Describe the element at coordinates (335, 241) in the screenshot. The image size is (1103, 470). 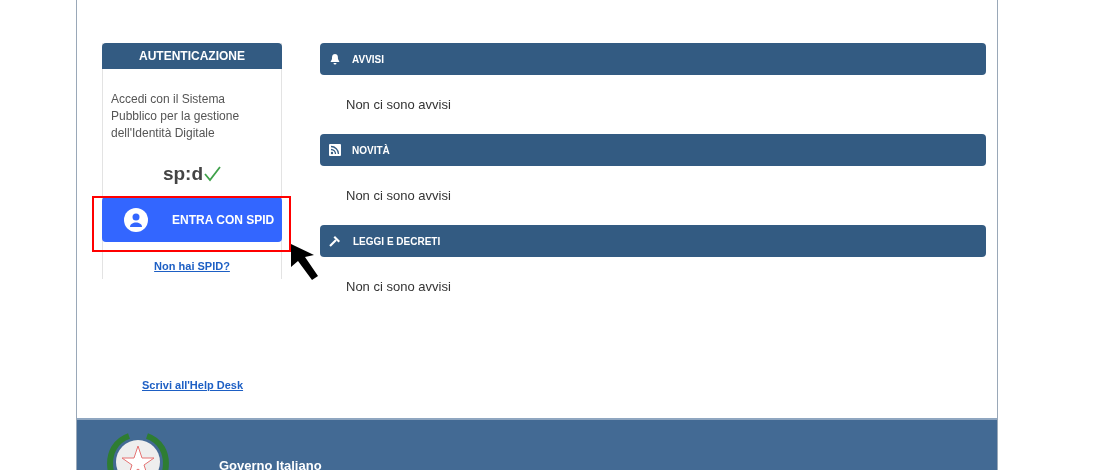
I see `gavel-icon` at that location.